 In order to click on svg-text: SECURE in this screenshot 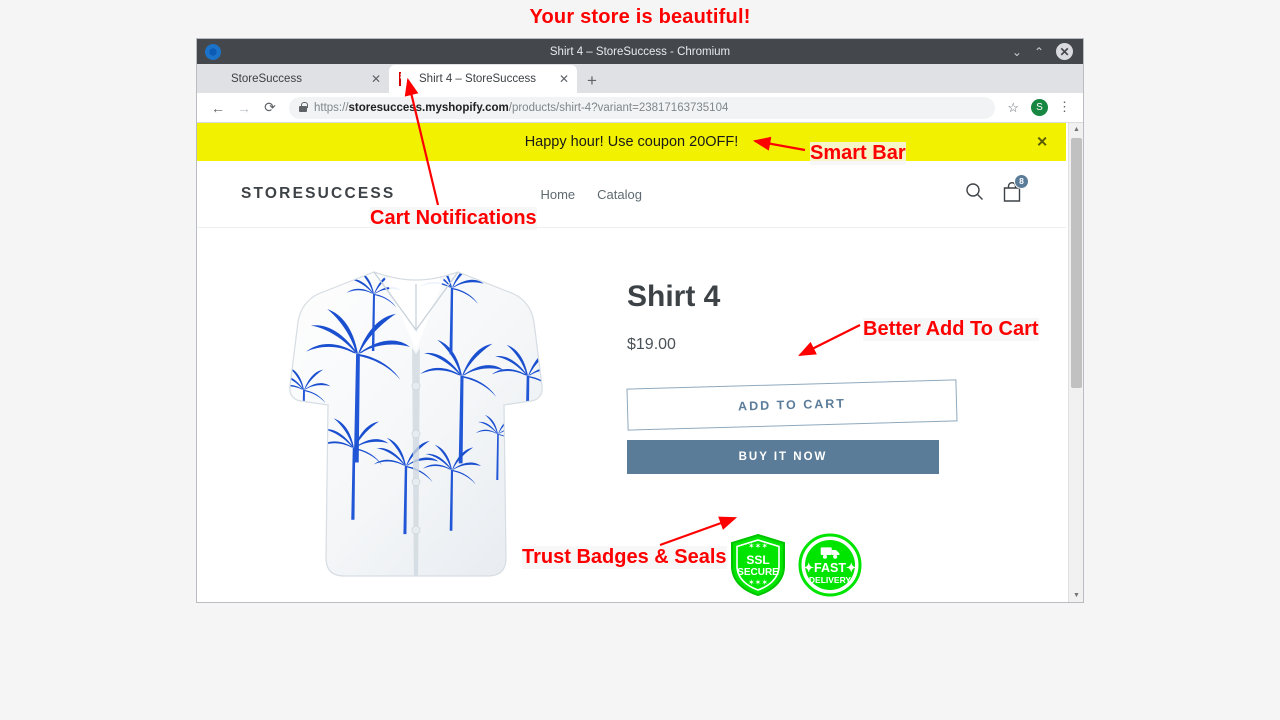, I will do `click(758, 572)`.